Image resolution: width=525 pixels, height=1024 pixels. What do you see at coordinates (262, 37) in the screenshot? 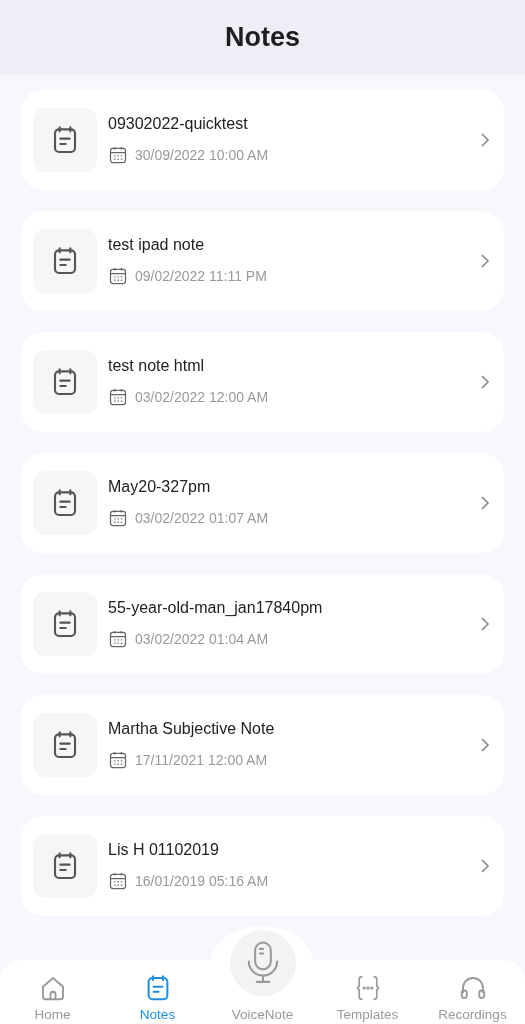
I see `page-title: Notes` at bounding box center [262, 37].